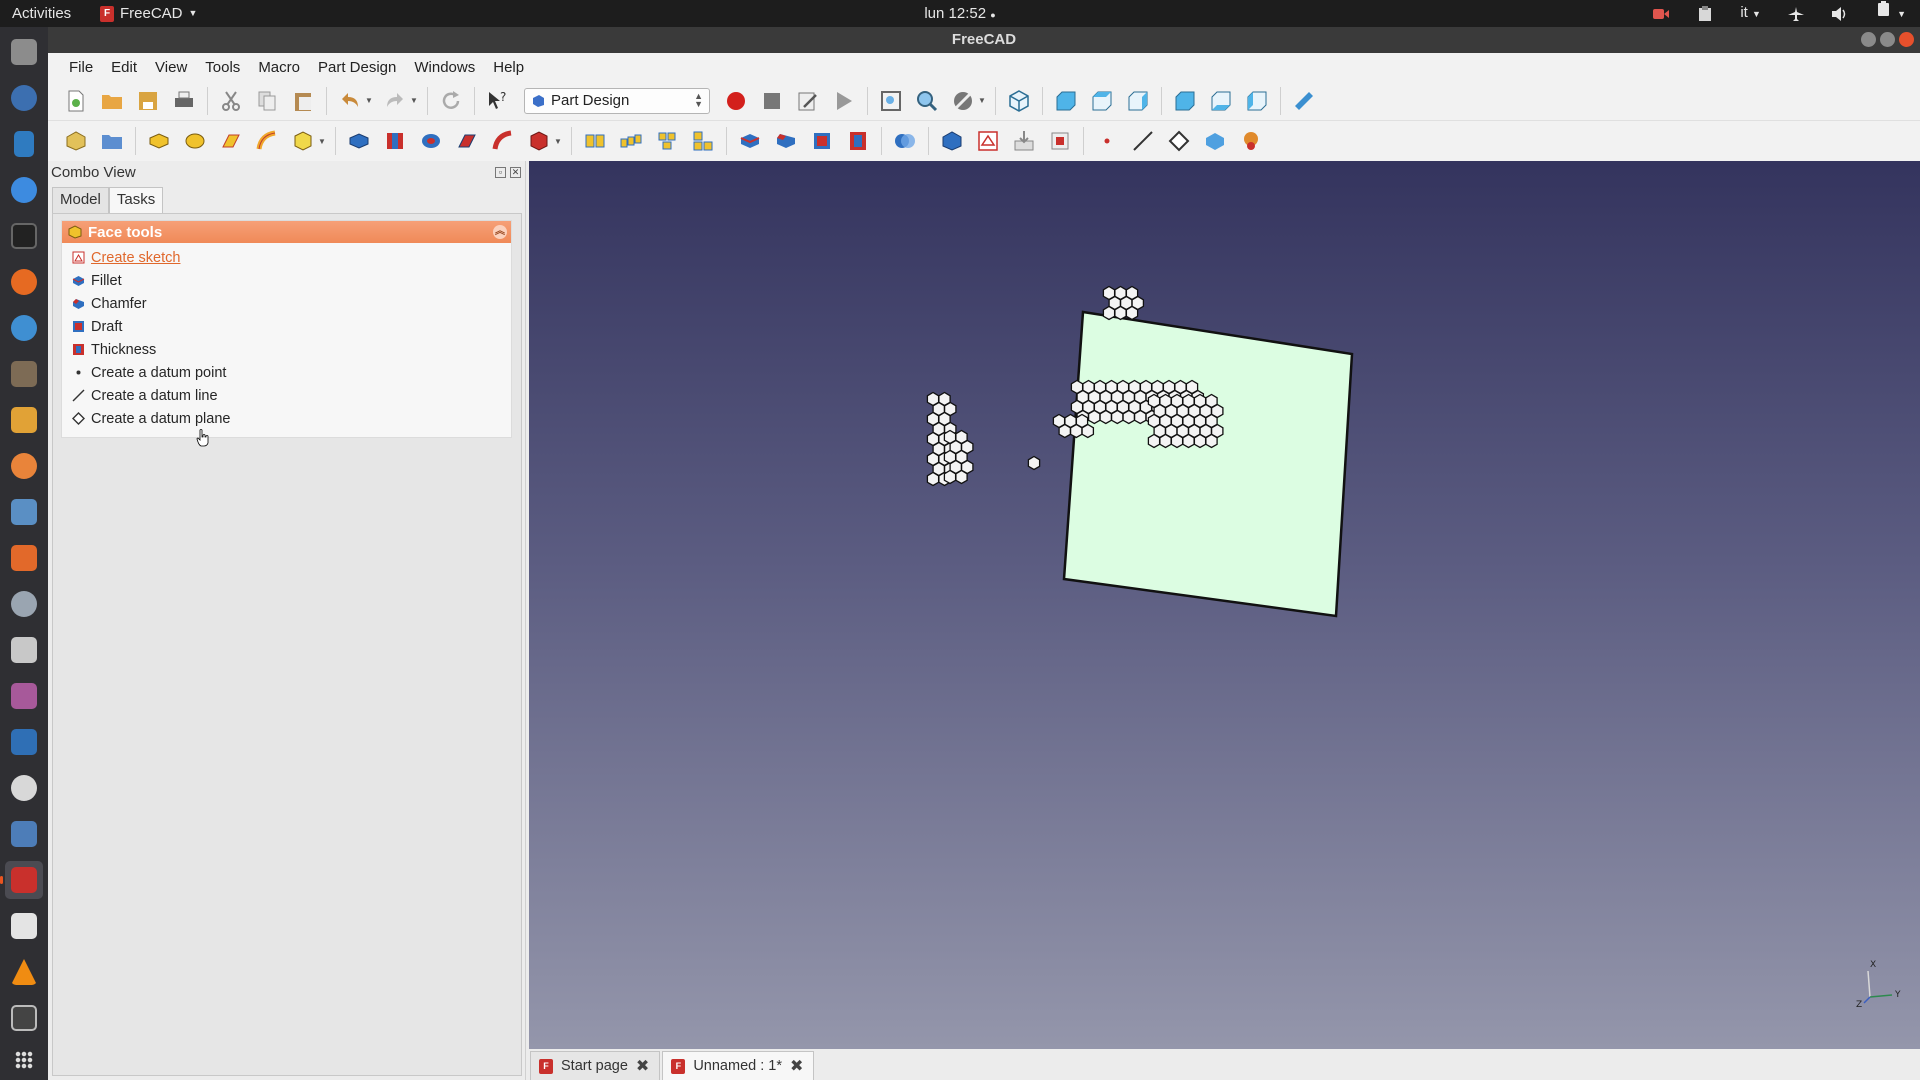 Image resolution: width=1920 pixels, height=1080 pixels. What do you see at coordinates (508, 67) in the screenshot?
I see `menu-help: Help` at bounding box center [508, 67].